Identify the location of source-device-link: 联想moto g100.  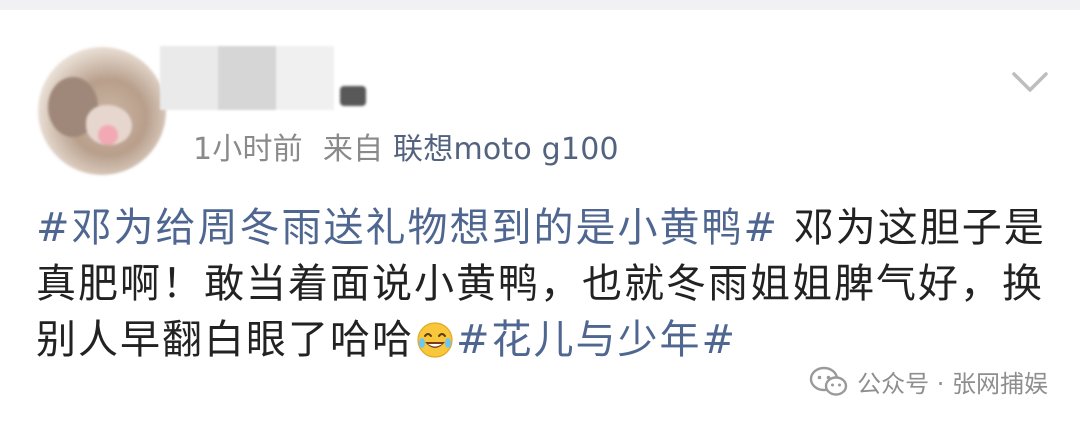
(506, 149).